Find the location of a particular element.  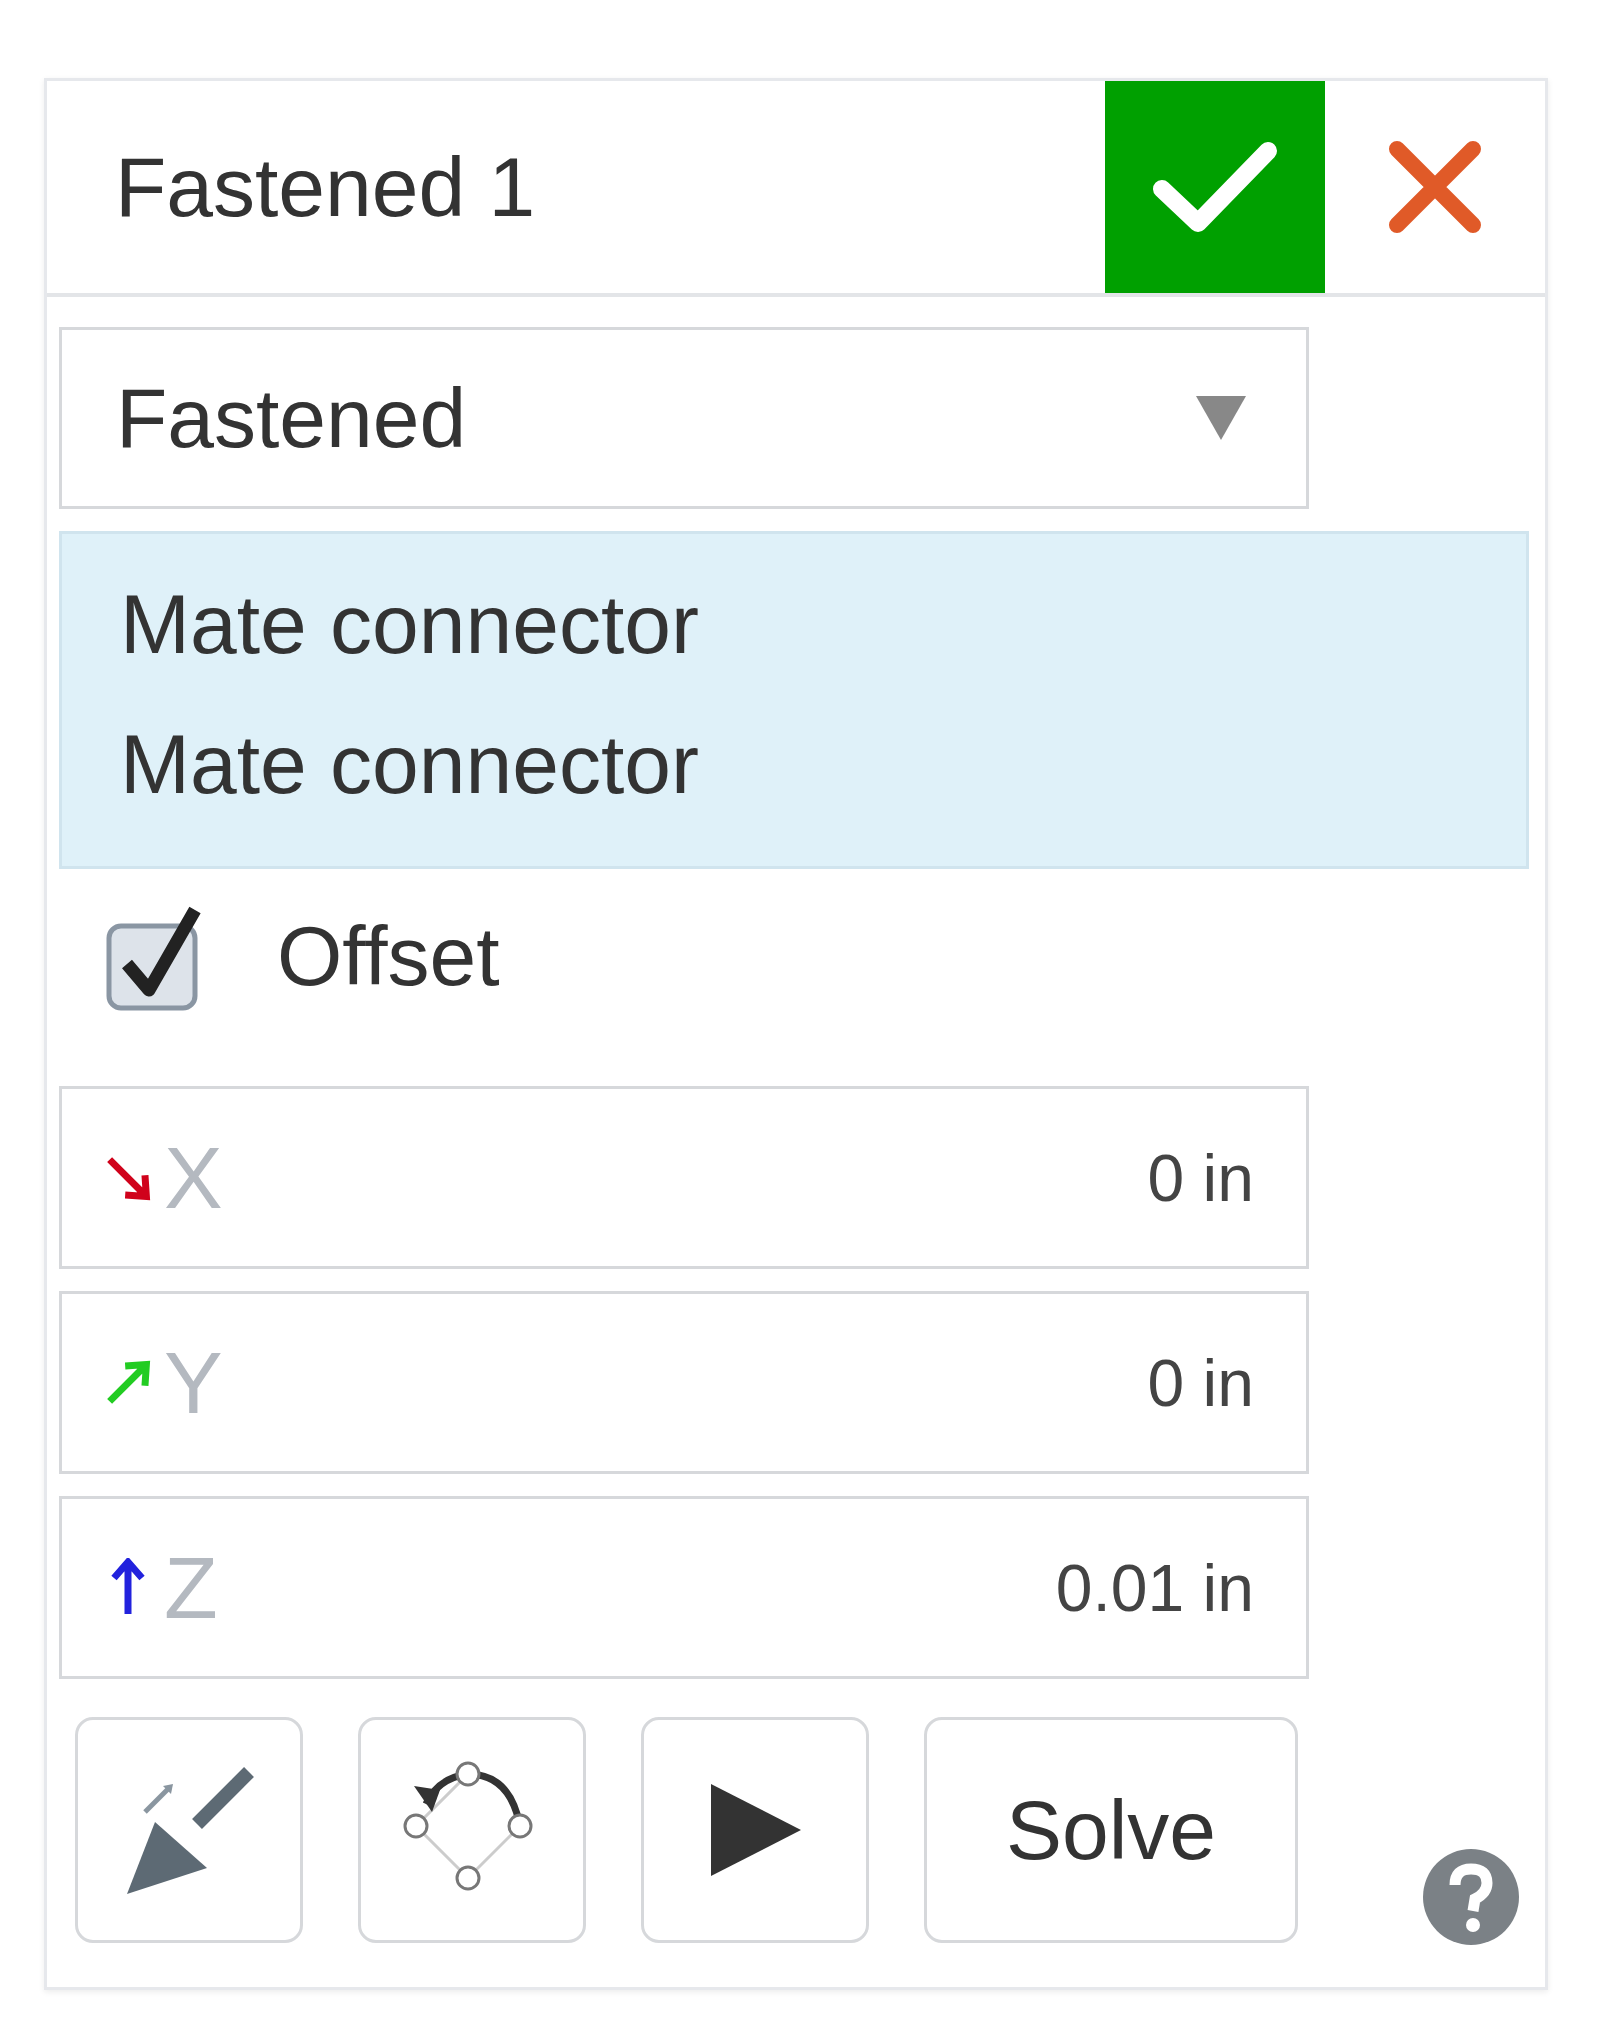

offset-field: Y 0 in is located at coordinates (684, 1382).